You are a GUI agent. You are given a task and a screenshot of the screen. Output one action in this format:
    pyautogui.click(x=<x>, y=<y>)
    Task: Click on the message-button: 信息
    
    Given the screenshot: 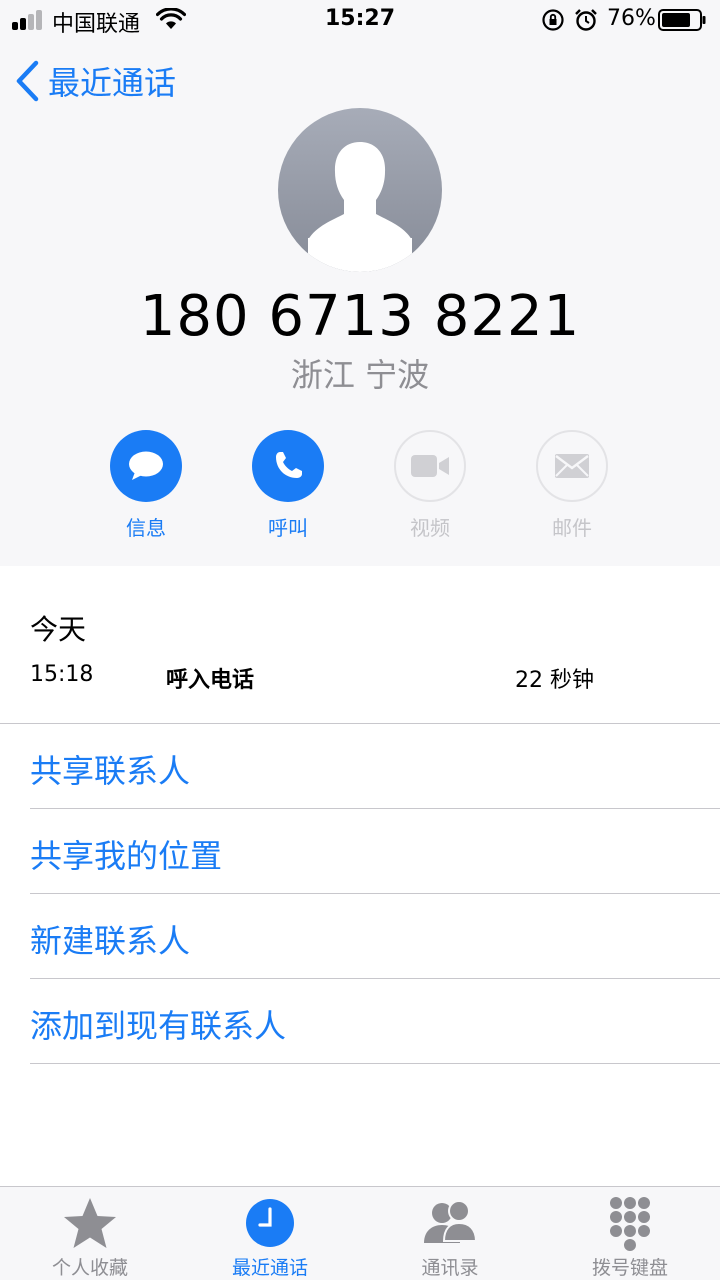 What is the action you would take?
    pyautogui.click(x=146, y=485)
    